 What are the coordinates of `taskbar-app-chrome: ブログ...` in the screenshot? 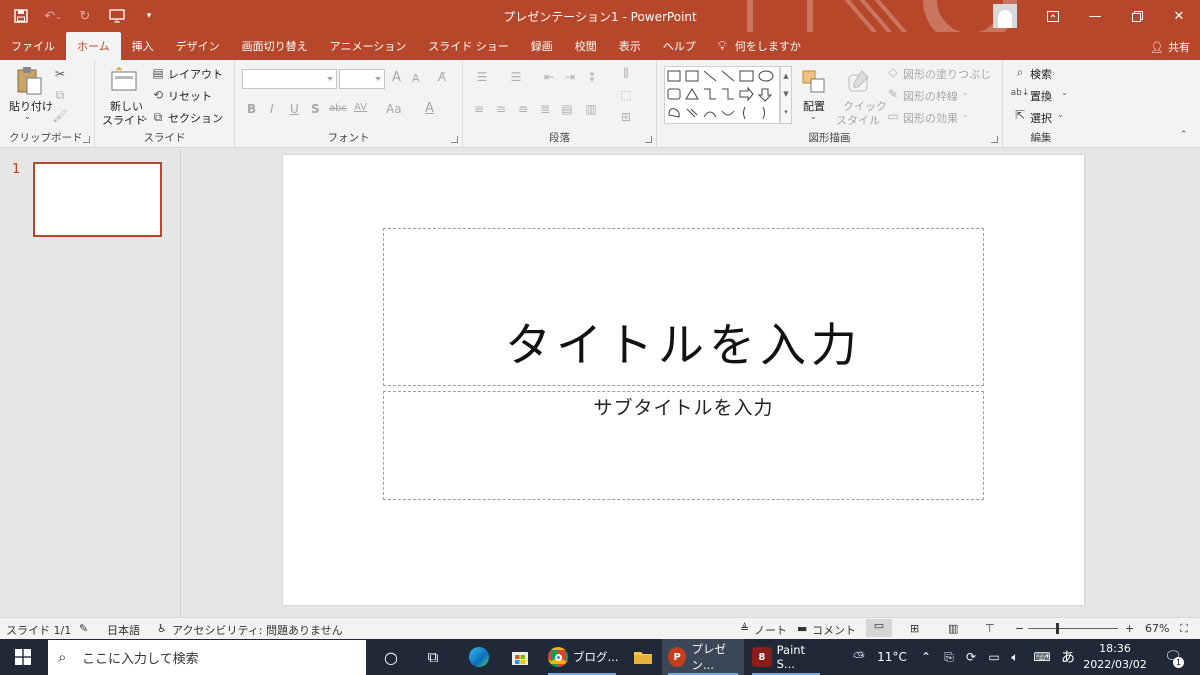 It's located at (582, 657).